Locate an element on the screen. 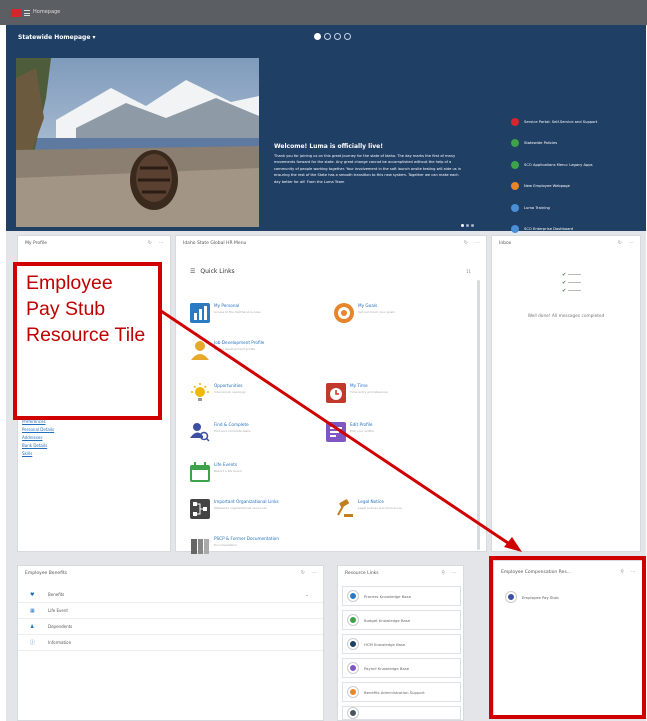 This screenshot has width=647, height=721. callout-box: Employee Pay Stub Resource Tile is located at coordinates (87, 341).